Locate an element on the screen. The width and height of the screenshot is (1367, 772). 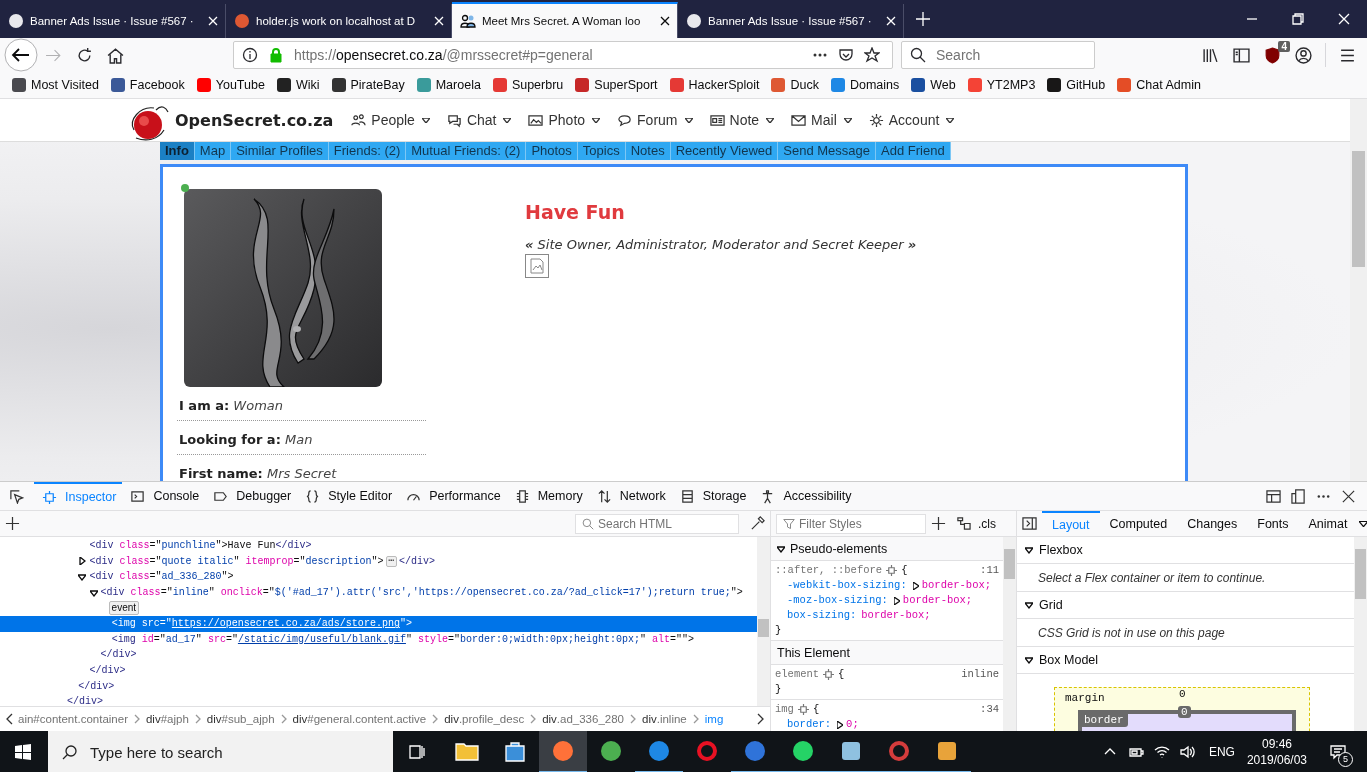
event-badge: event is located at coordinates (124, 608).